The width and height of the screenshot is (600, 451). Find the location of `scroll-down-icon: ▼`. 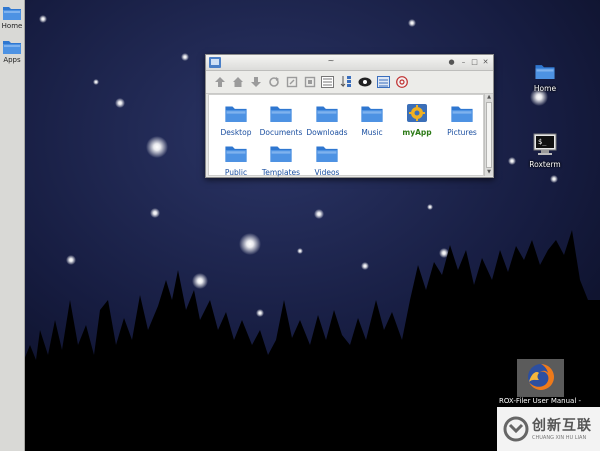

scroll-down-icon: ▼ is located at coordinates (489, 172).